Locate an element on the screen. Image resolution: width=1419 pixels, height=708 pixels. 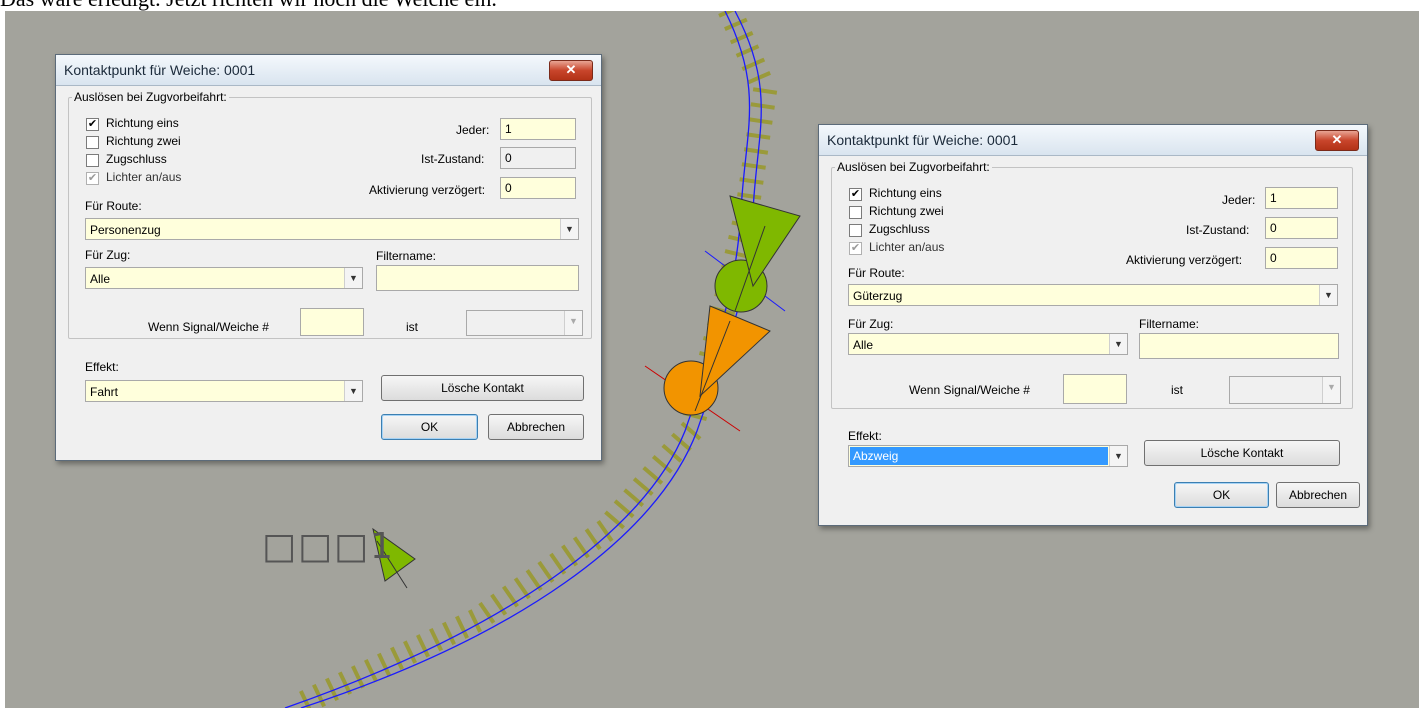
route-select: Personenzug ▼ is located at coordinates (332, 229).